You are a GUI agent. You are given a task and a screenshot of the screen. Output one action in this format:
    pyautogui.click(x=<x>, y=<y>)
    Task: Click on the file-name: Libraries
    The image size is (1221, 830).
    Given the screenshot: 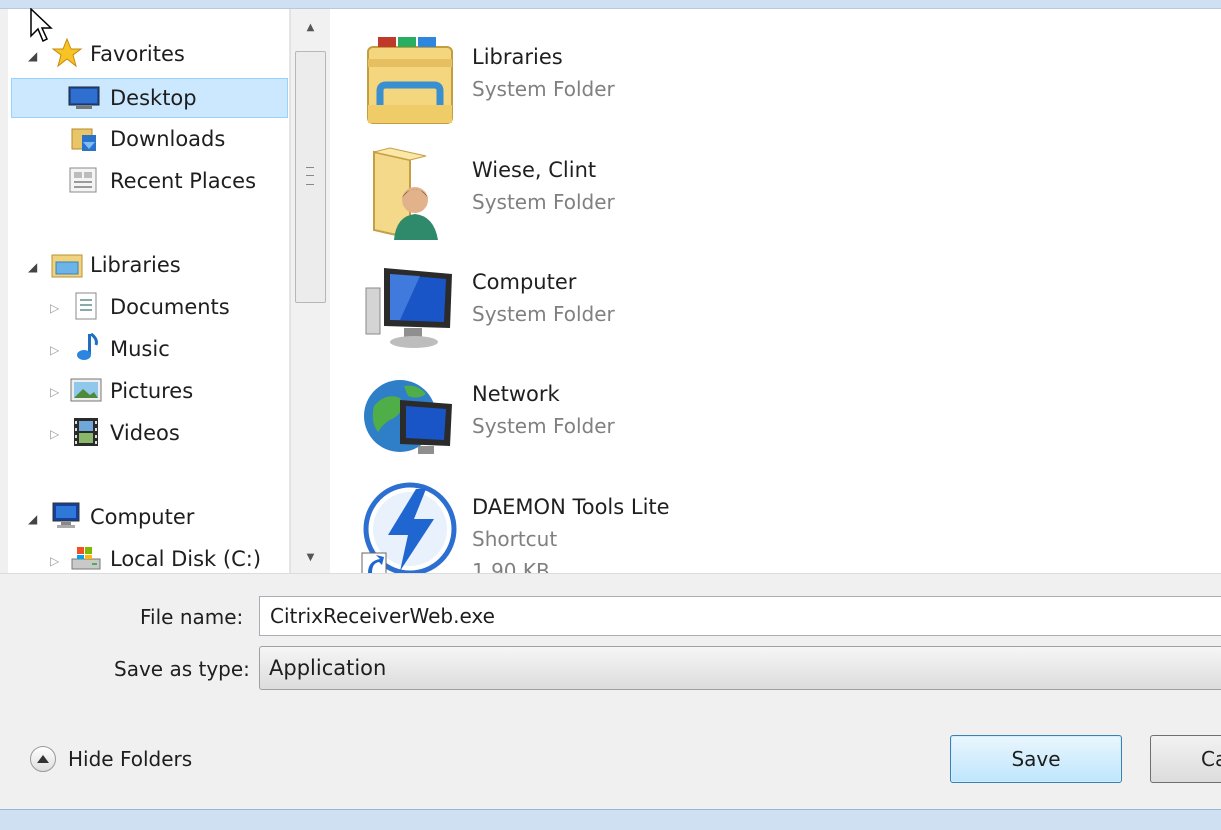 What is the action you would take?
    pyautogui.click(x=517, y=57)
    